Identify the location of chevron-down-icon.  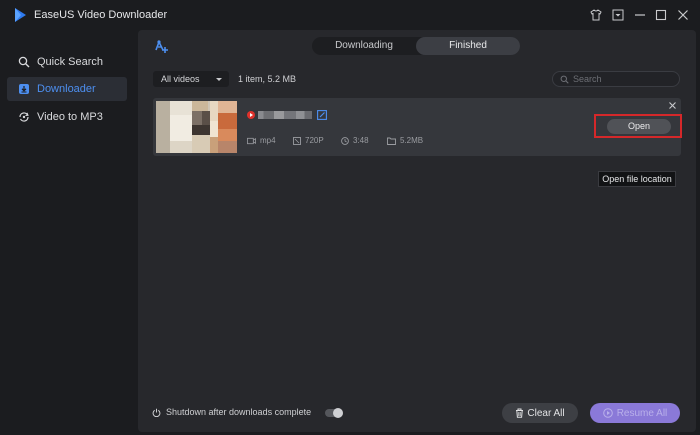
(219, 79).